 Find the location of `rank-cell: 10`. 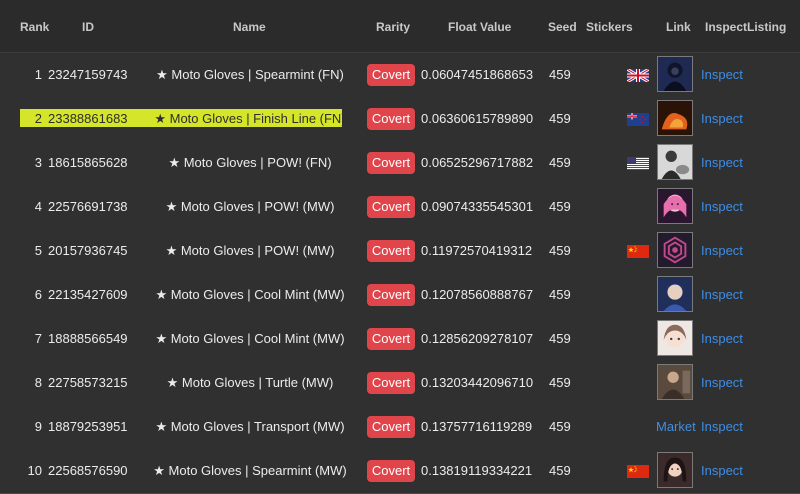

rank-cell: 10 is located at coordinates (34, 470).